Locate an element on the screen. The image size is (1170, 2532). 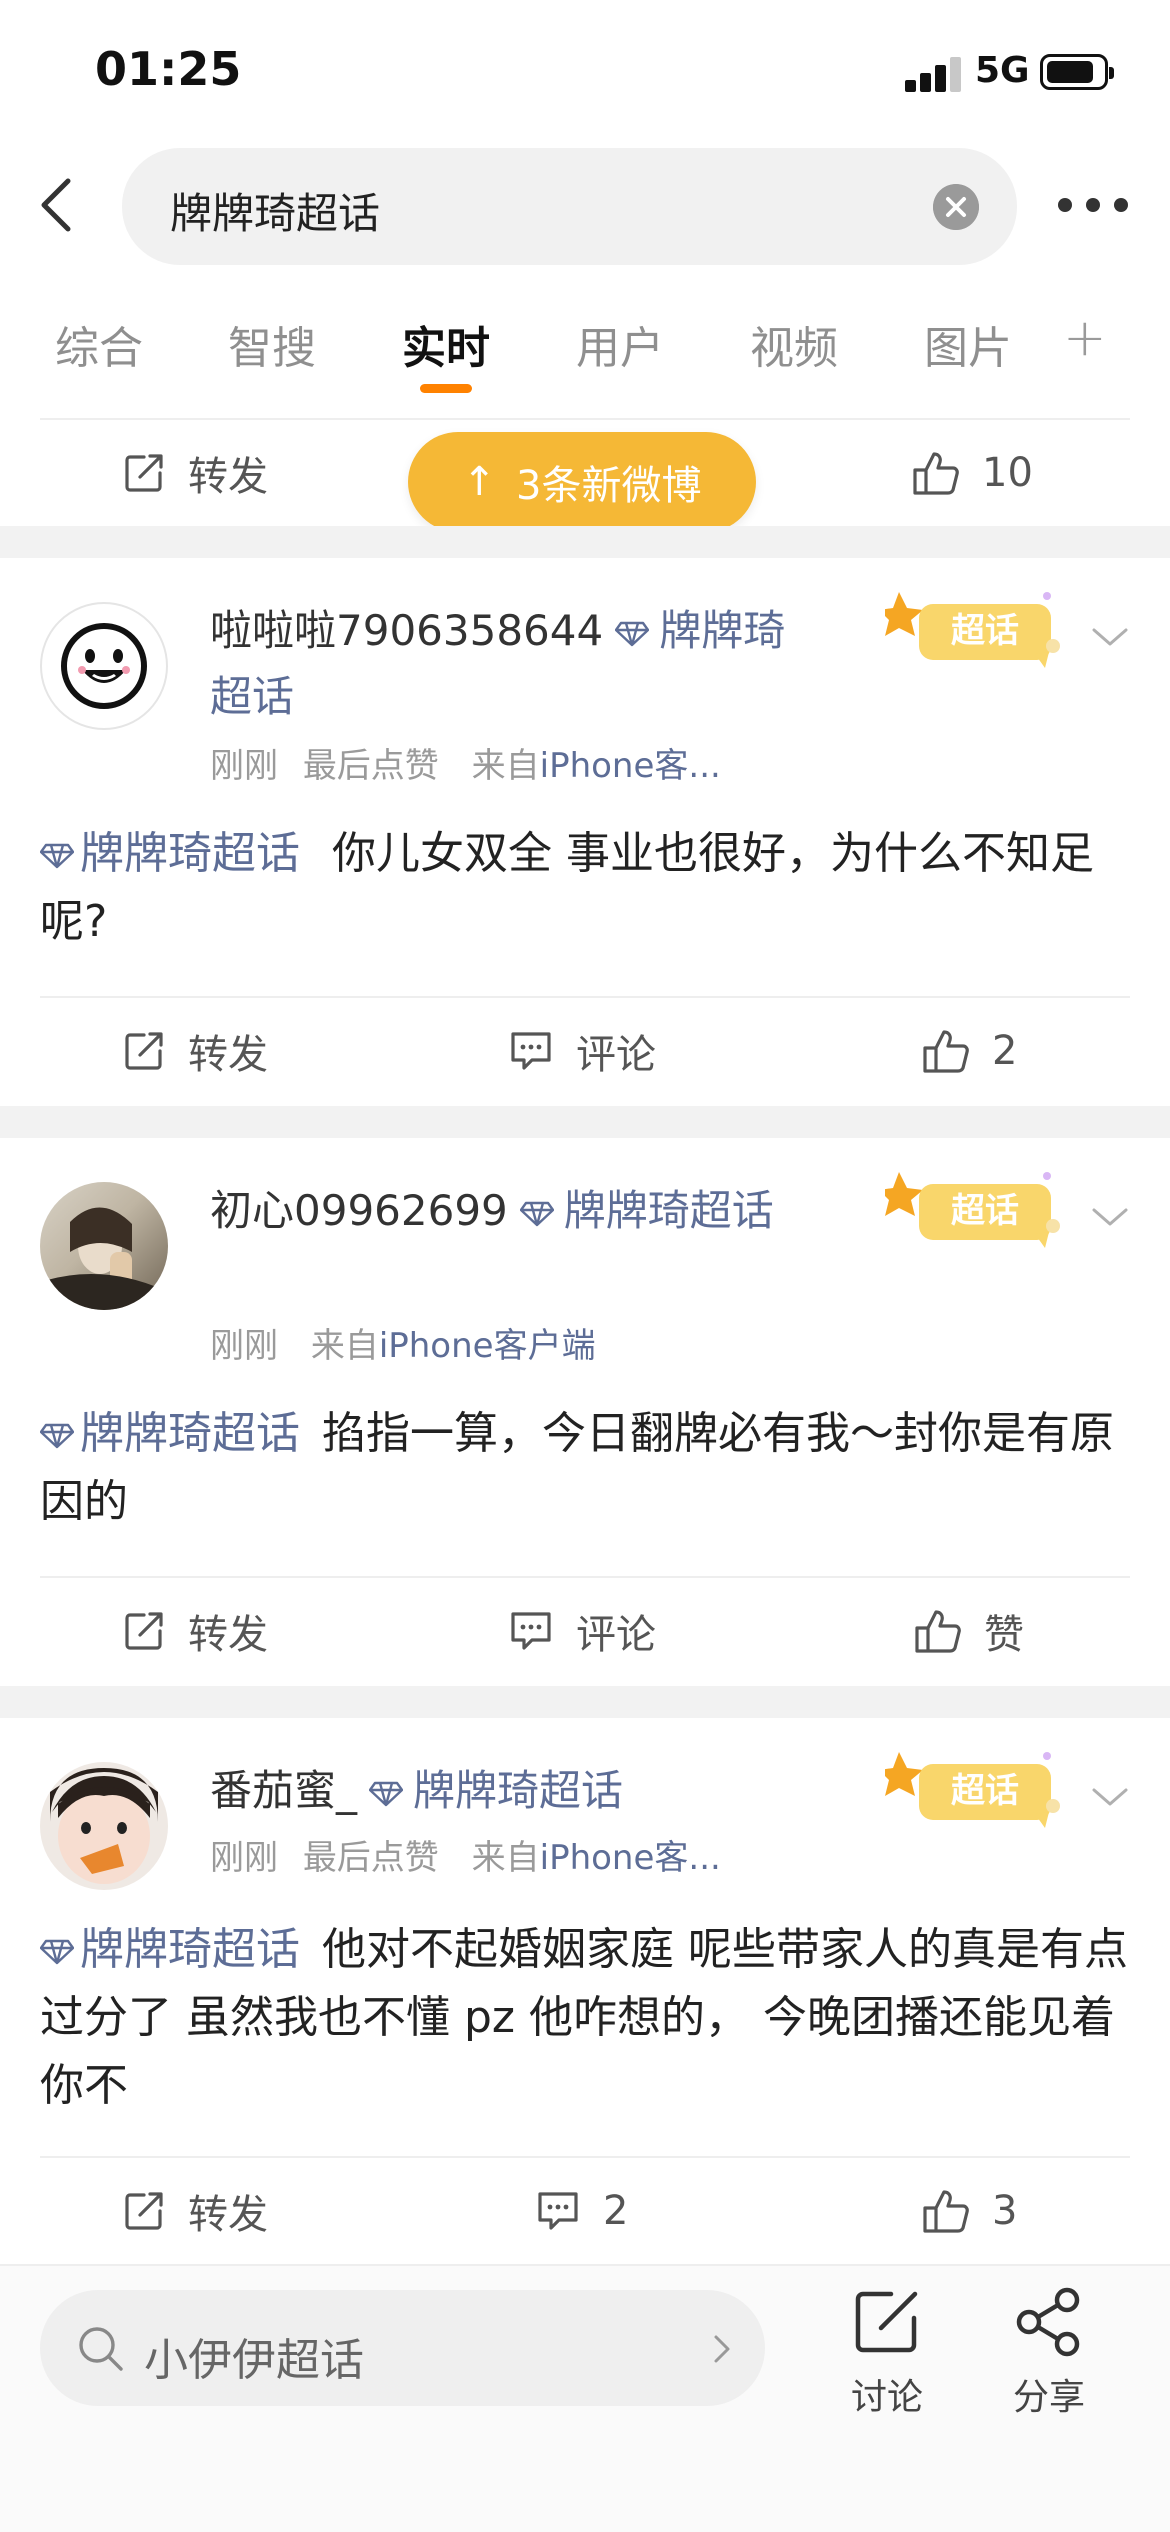
like-count: 2 is located at coordinates (1005, 1051).